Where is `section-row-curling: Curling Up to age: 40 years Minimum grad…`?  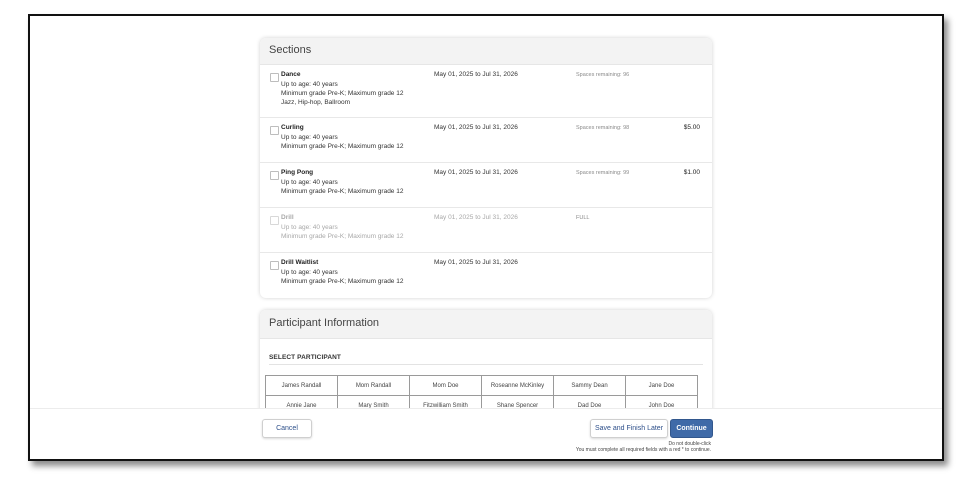 section-row-curling: Curling Up to age: 40 years Minimum grad… is located at coordinates (486, 139).